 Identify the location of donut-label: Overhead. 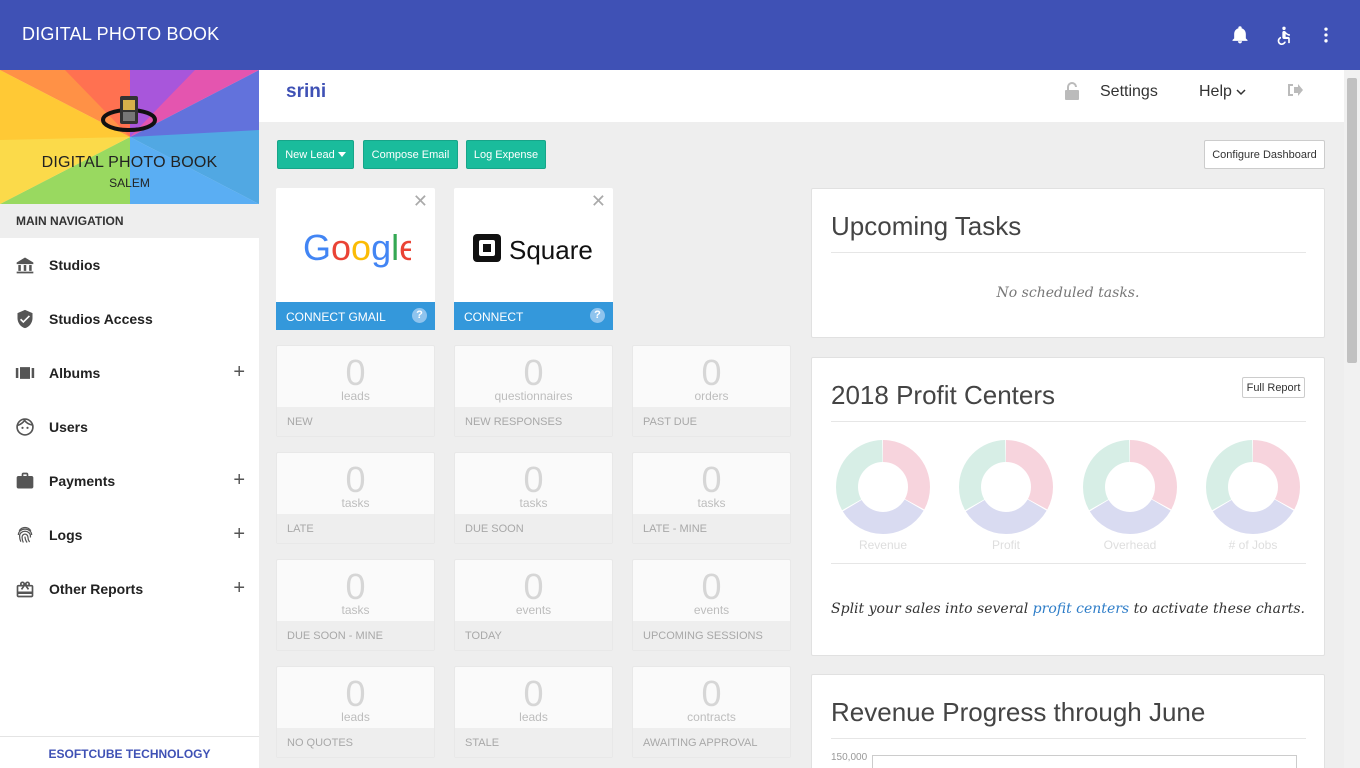
(1130, 545).